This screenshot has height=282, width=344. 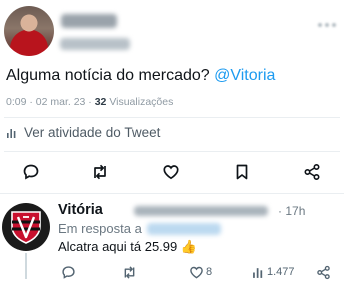 I want to click on replying-to-label: Em resposta a, so click(x=100, y=228).